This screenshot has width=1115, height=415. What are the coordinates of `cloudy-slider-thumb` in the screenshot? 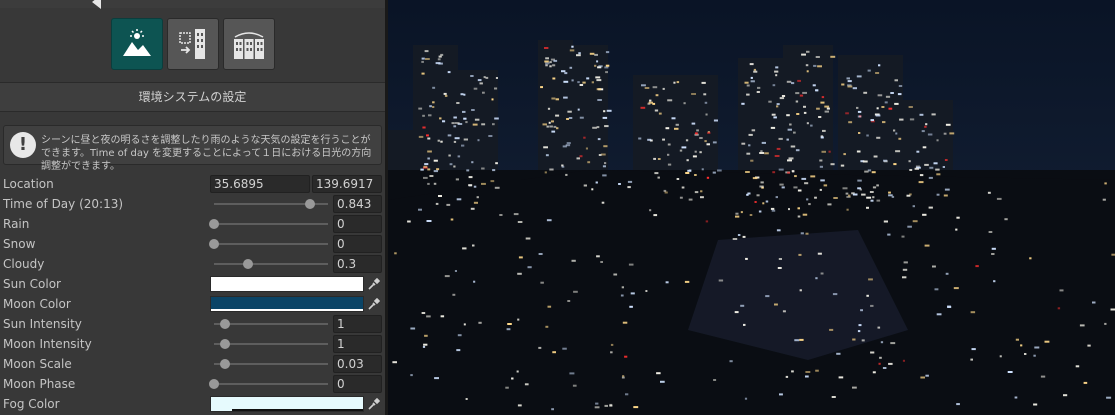 It's located at (248, 264).